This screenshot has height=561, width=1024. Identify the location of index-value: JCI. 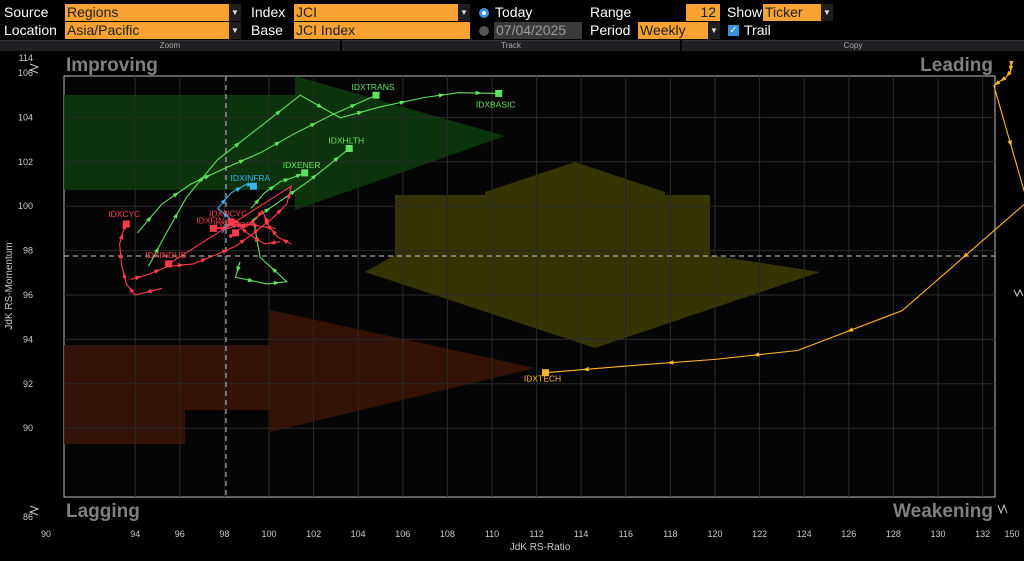
(306, 12).